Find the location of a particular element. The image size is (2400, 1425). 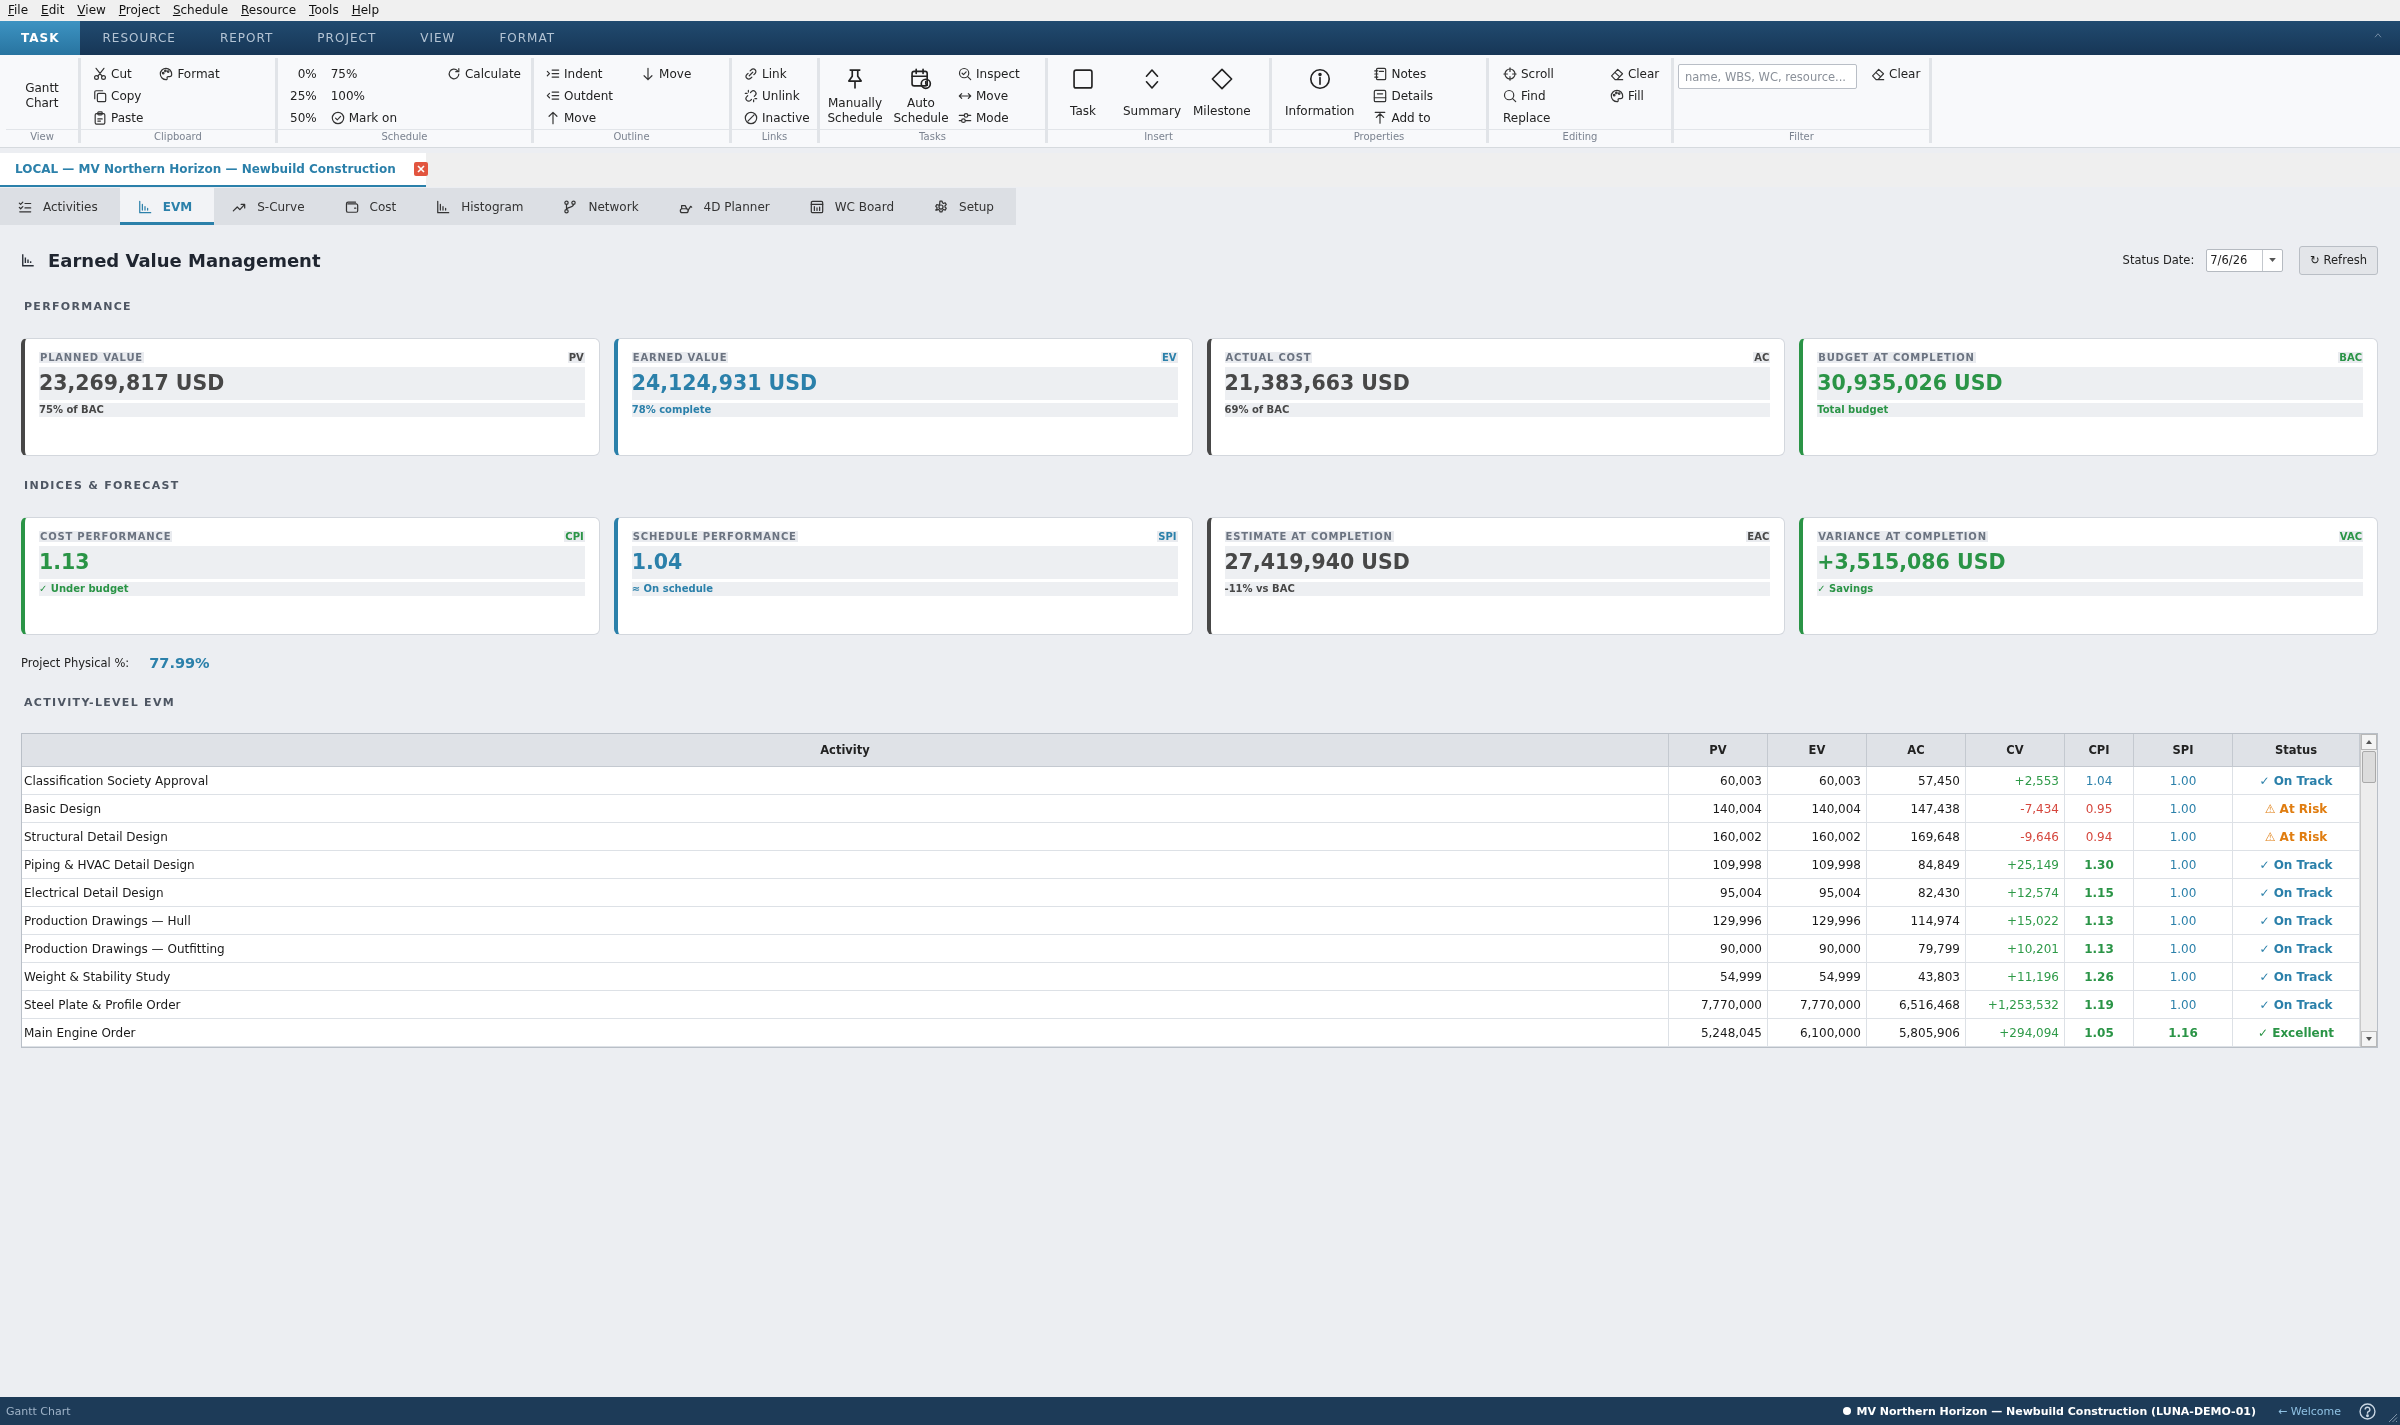

ribbon-button: Mode is located at coordinates (989, 118).